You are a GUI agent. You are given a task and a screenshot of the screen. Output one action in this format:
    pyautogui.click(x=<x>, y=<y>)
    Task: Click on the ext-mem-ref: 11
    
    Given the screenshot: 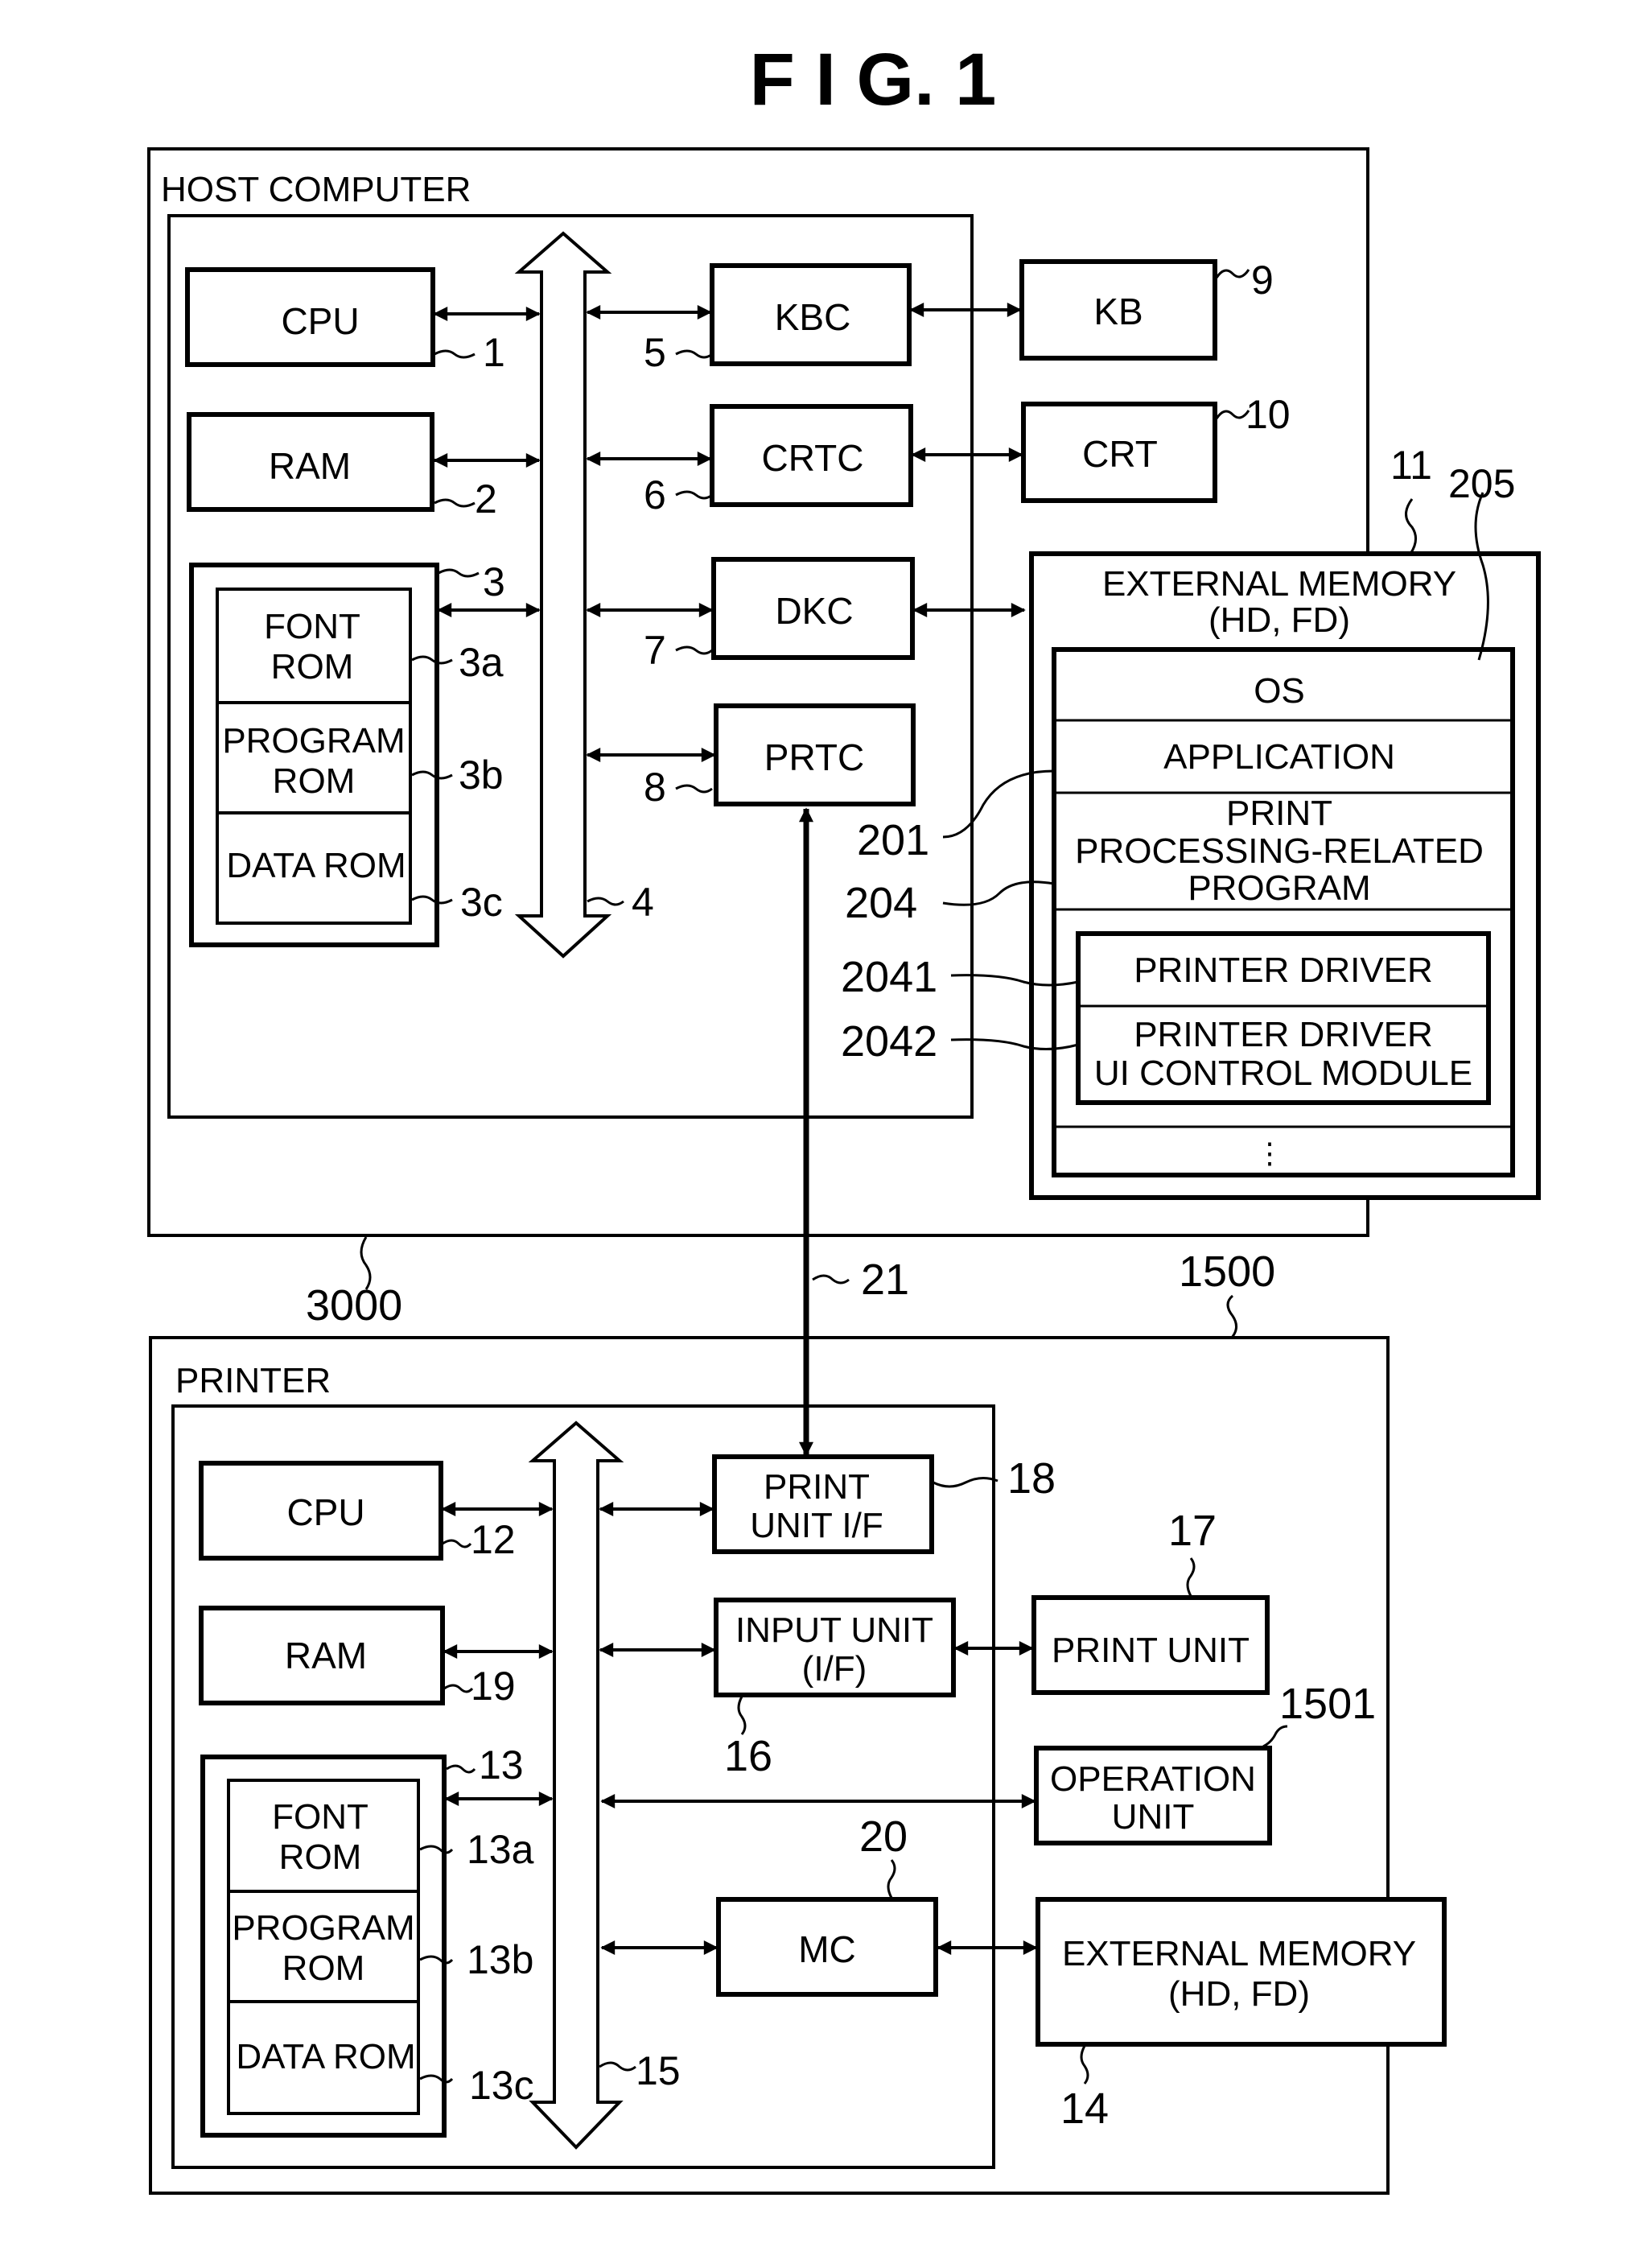 What is the action you would take?
    pyautogui.click(x=1411, y=465)
    